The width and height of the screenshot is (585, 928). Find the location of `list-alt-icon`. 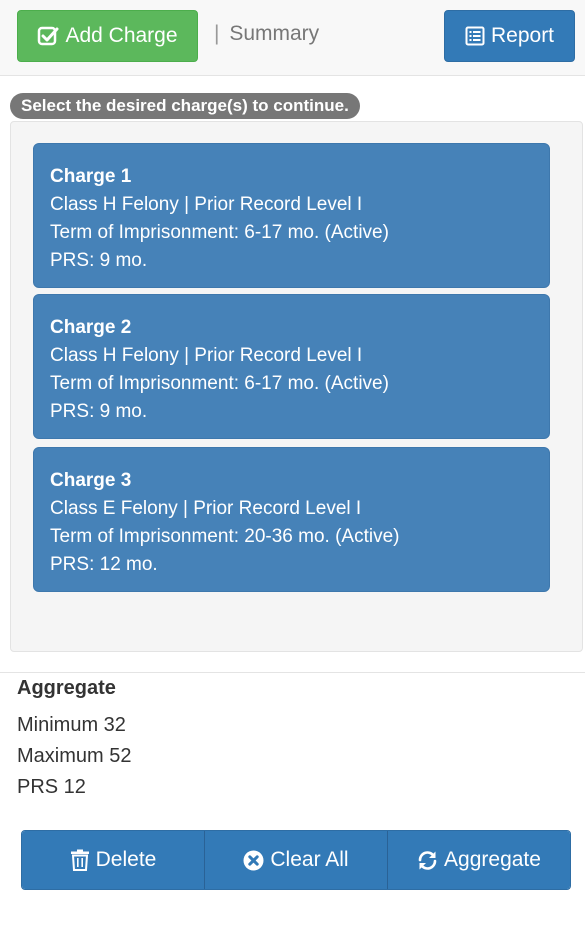

list-alt-icon is located at coordinates (475, 36).